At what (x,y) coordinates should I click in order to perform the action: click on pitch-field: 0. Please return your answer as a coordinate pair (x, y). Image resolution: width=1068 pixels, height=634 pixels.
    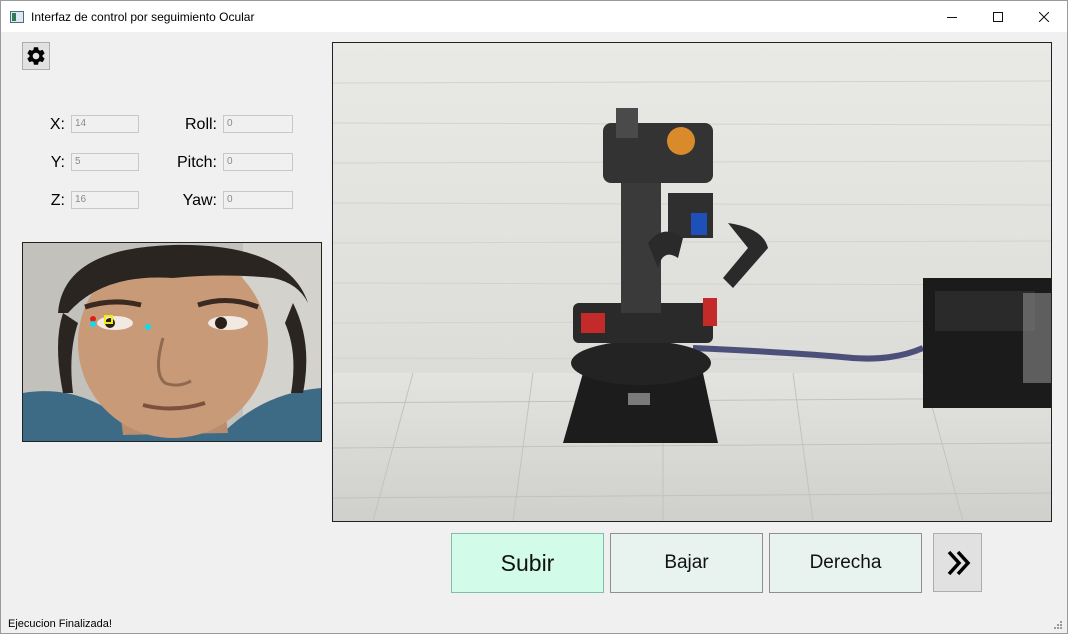
    Looking at the image, I should click on (258, 162).